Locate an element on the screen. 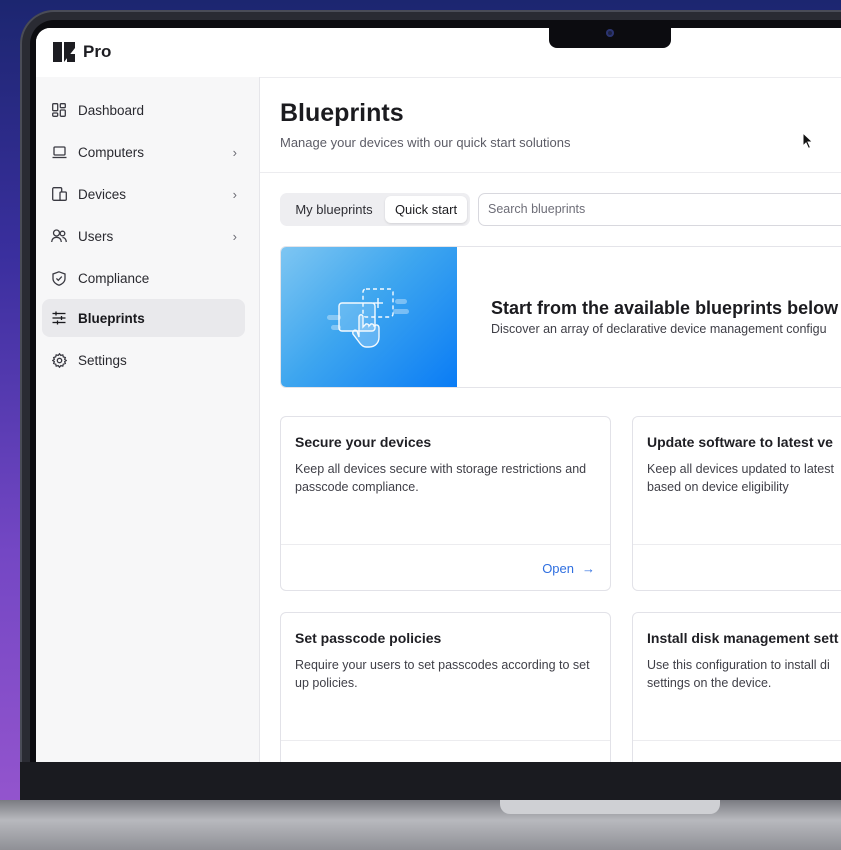 Image resolution: width=841 pixels, height=850 pixels. card-title: Update software to latest ve is located at coordinates (740, 442).